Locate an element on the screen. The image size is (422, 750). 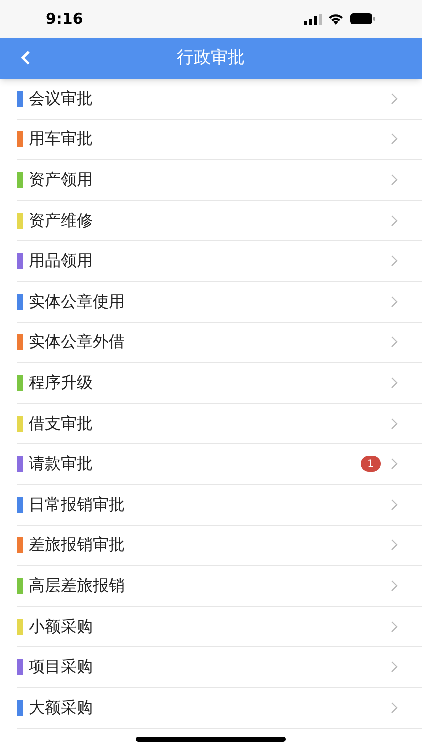
signal-icon is located at coordinates (313, 19).